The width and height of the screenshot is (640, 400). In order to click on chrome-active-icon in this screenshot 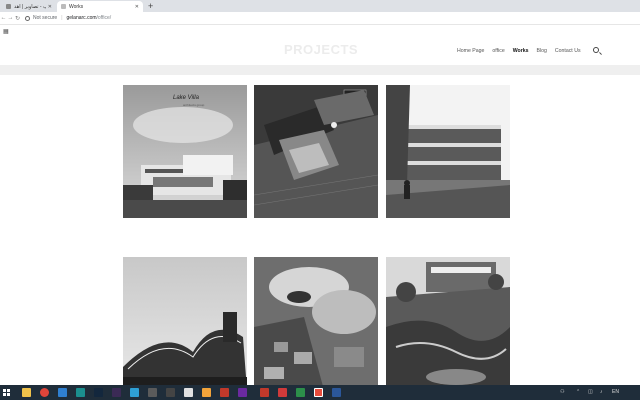, I will do `click(318, 392)`.